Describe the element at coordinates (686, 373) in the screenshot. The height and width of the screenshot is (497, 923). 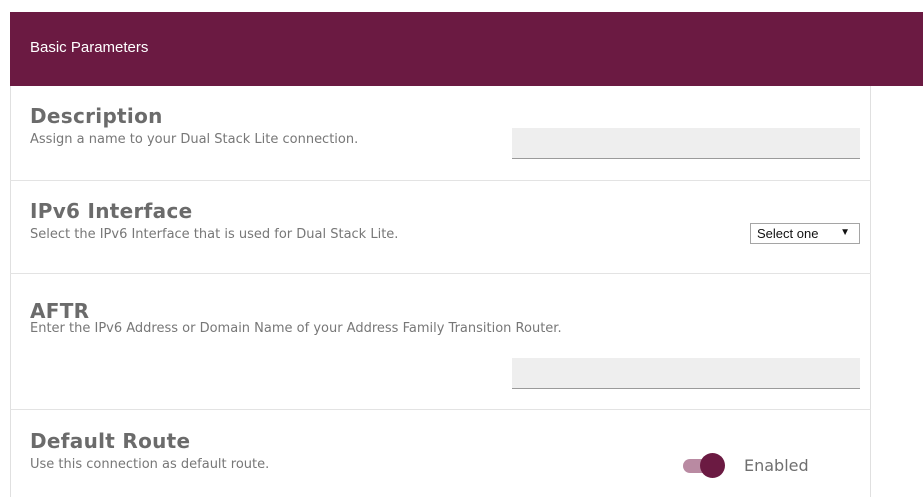
I see `aftr-input` at that location.